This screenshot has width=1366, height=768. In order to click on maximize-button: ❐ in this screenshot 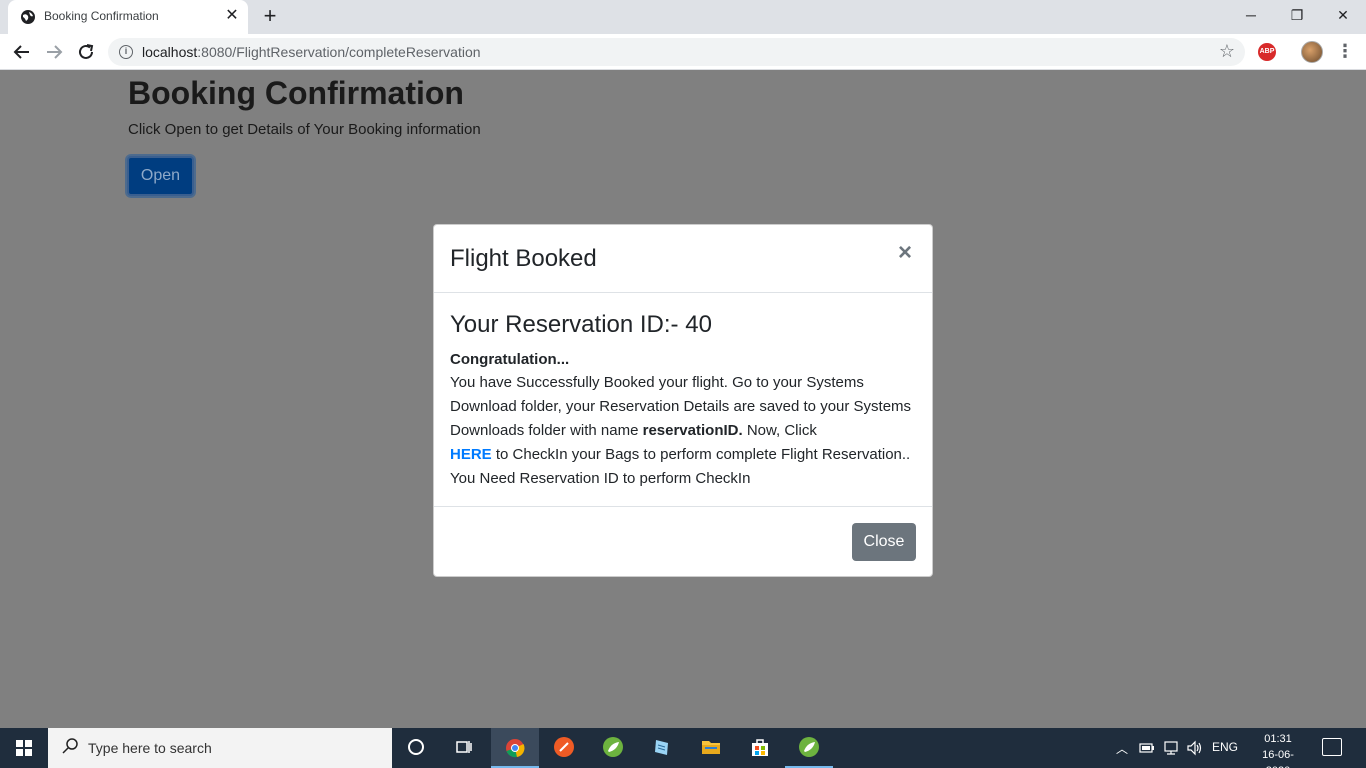, I will do `click(1297, 15)`.